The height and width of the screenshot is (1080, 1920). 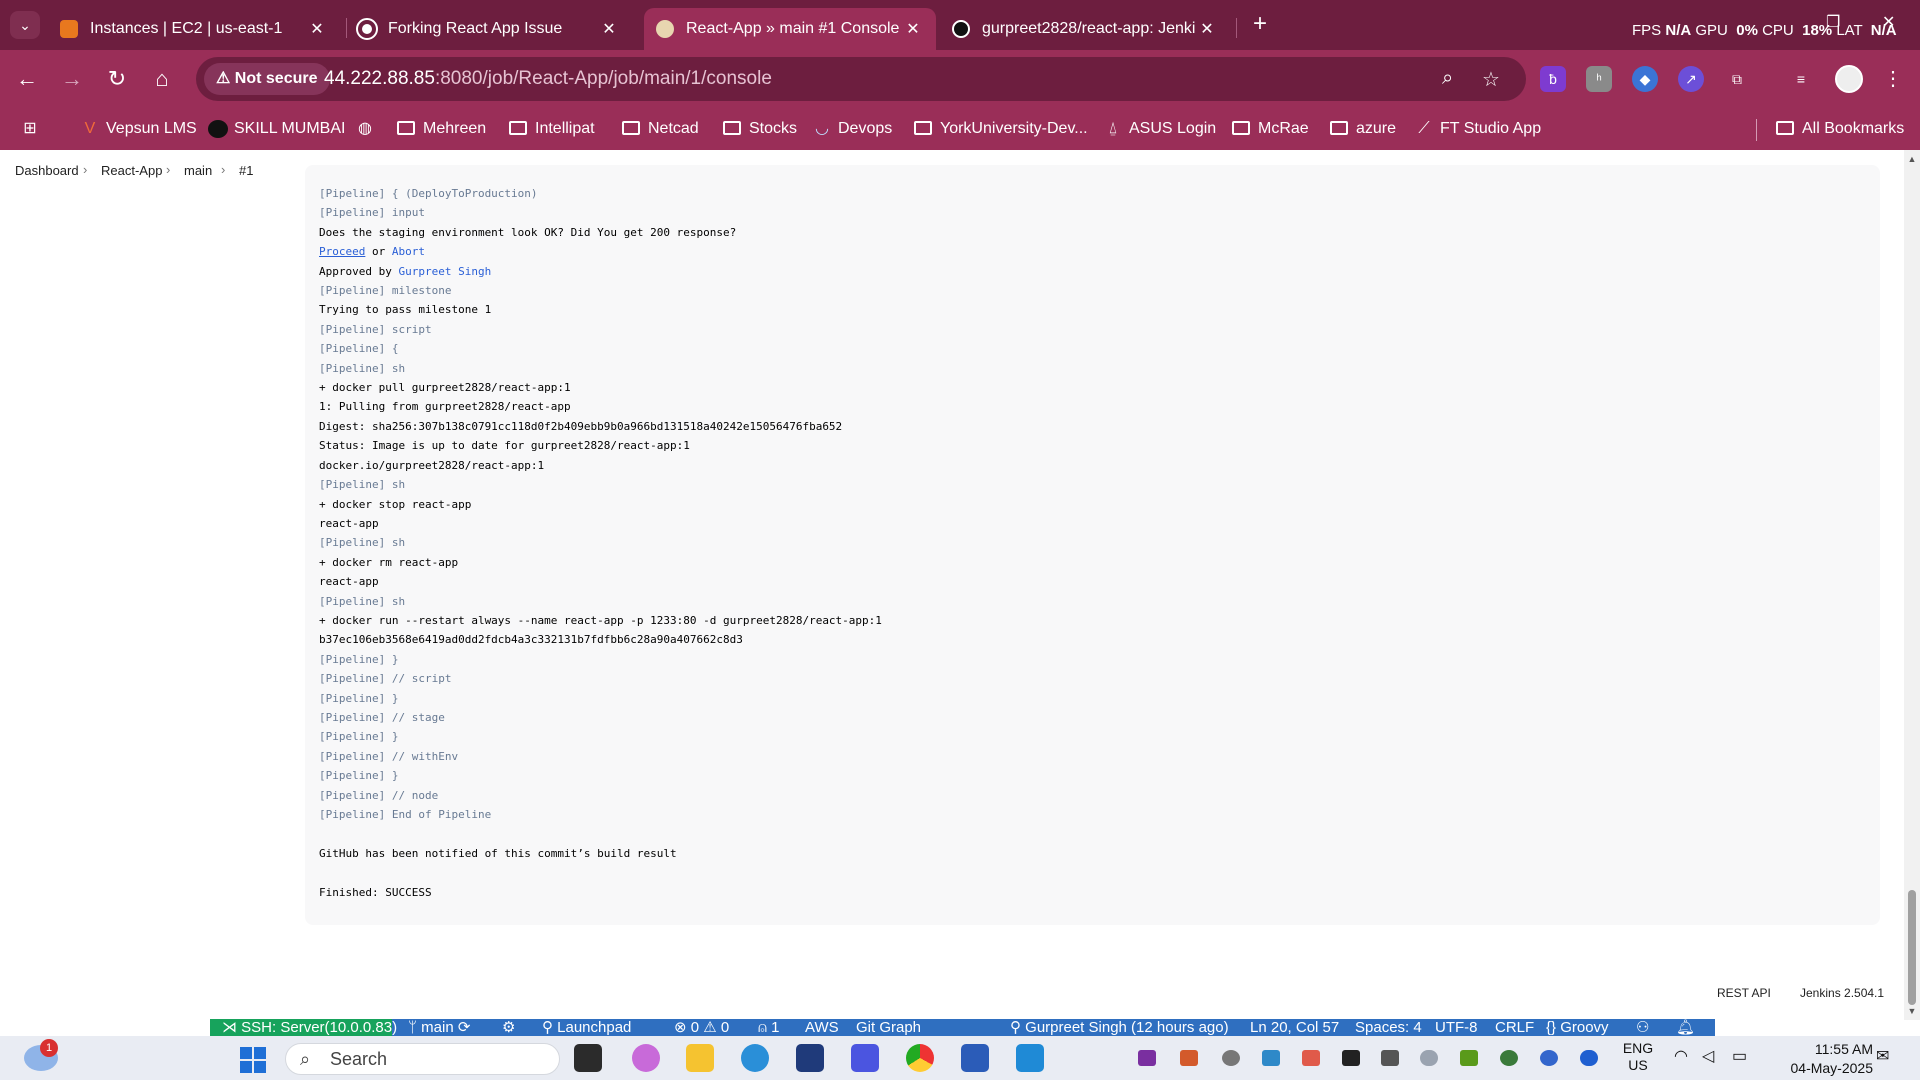 What do you see at coordinates (368, 129) in the screenshot?
I see `bookmark-globe: ◍` at bounding box center [368, 129].